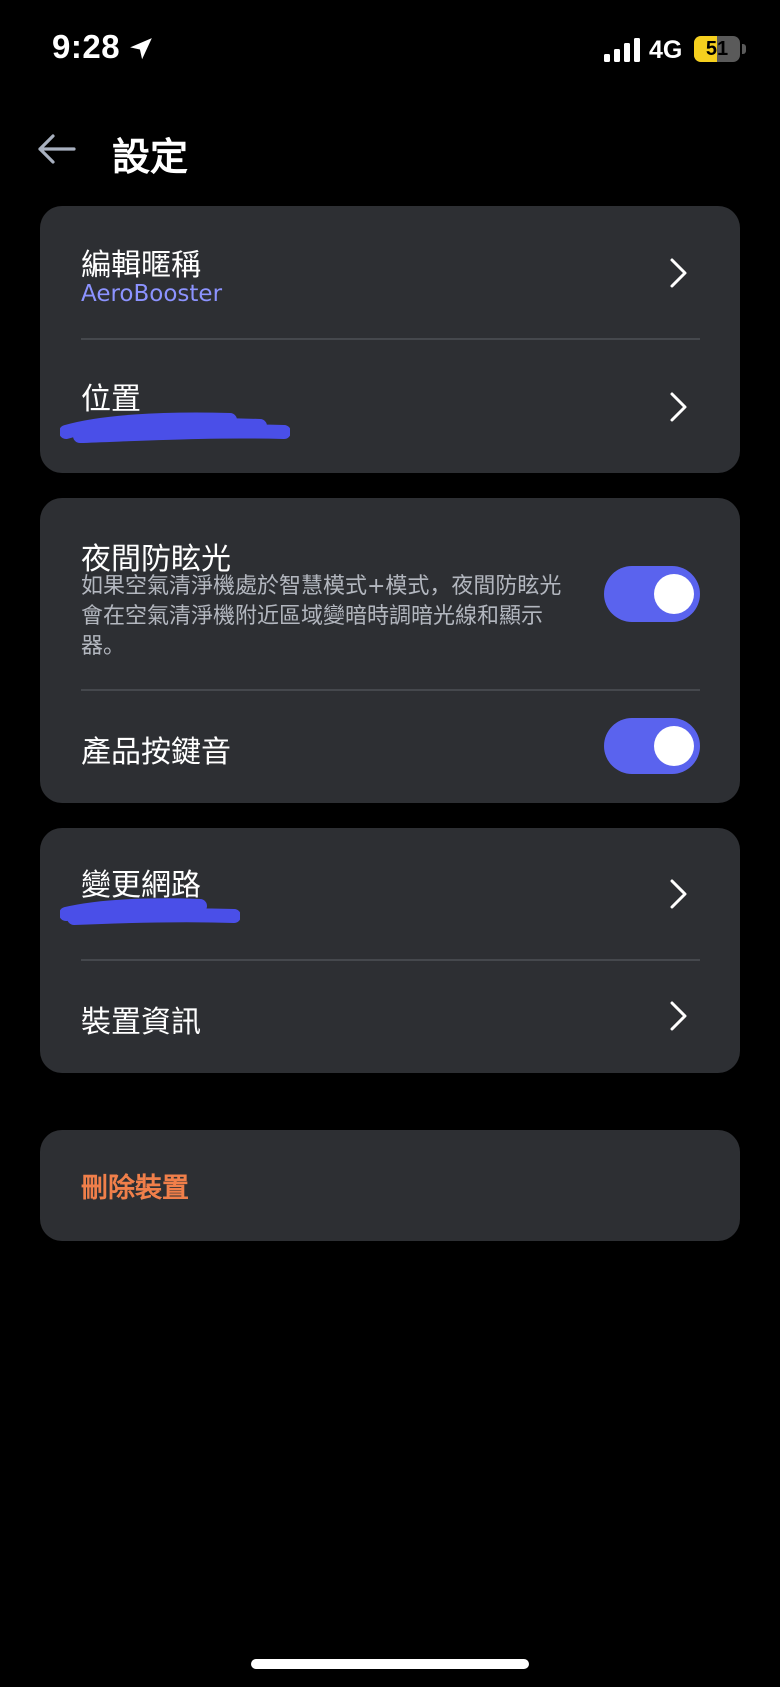  I want to click on page-title: 設定, so click(150, 157).